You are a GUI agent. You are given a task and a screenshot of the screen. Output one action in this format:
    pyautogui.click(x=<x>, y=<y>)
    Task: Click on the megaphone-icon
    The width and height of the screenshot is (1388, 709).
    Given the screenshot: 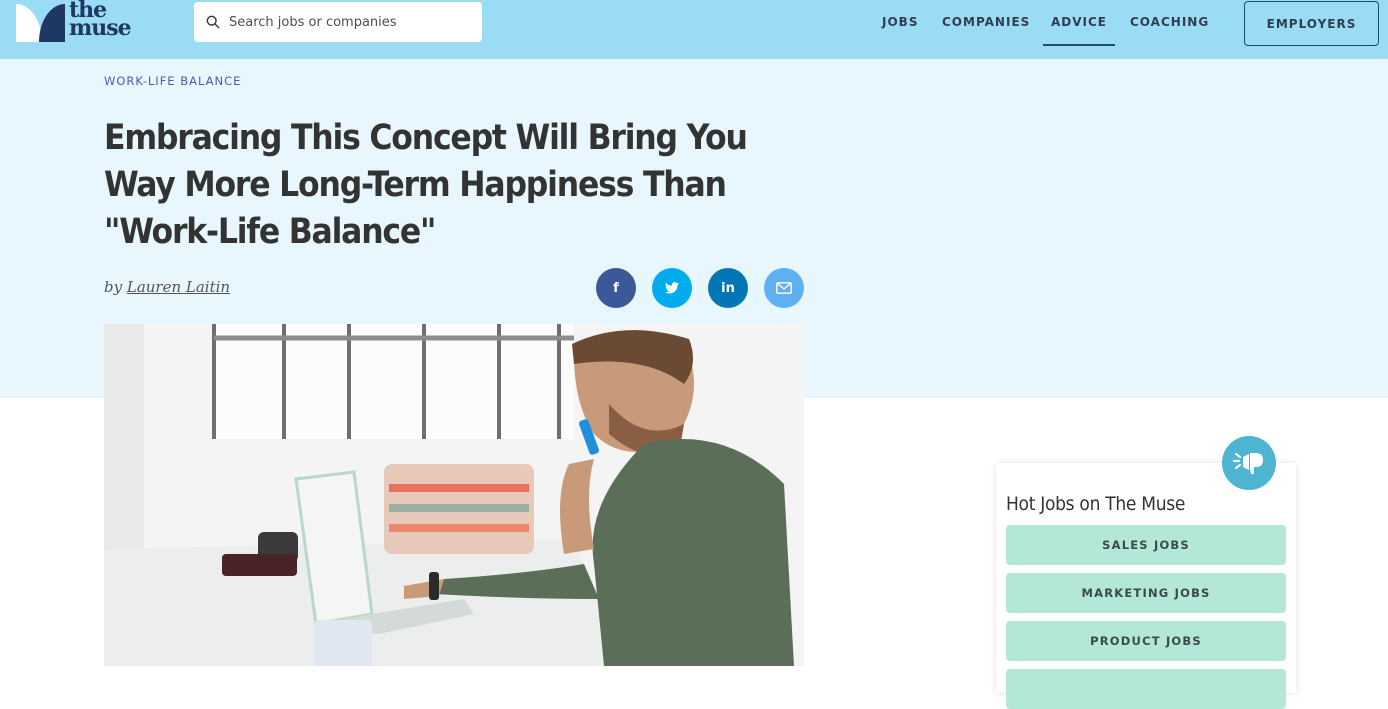 What is the action you would take?
    pyautogui.click(x=1247, y=463)
    